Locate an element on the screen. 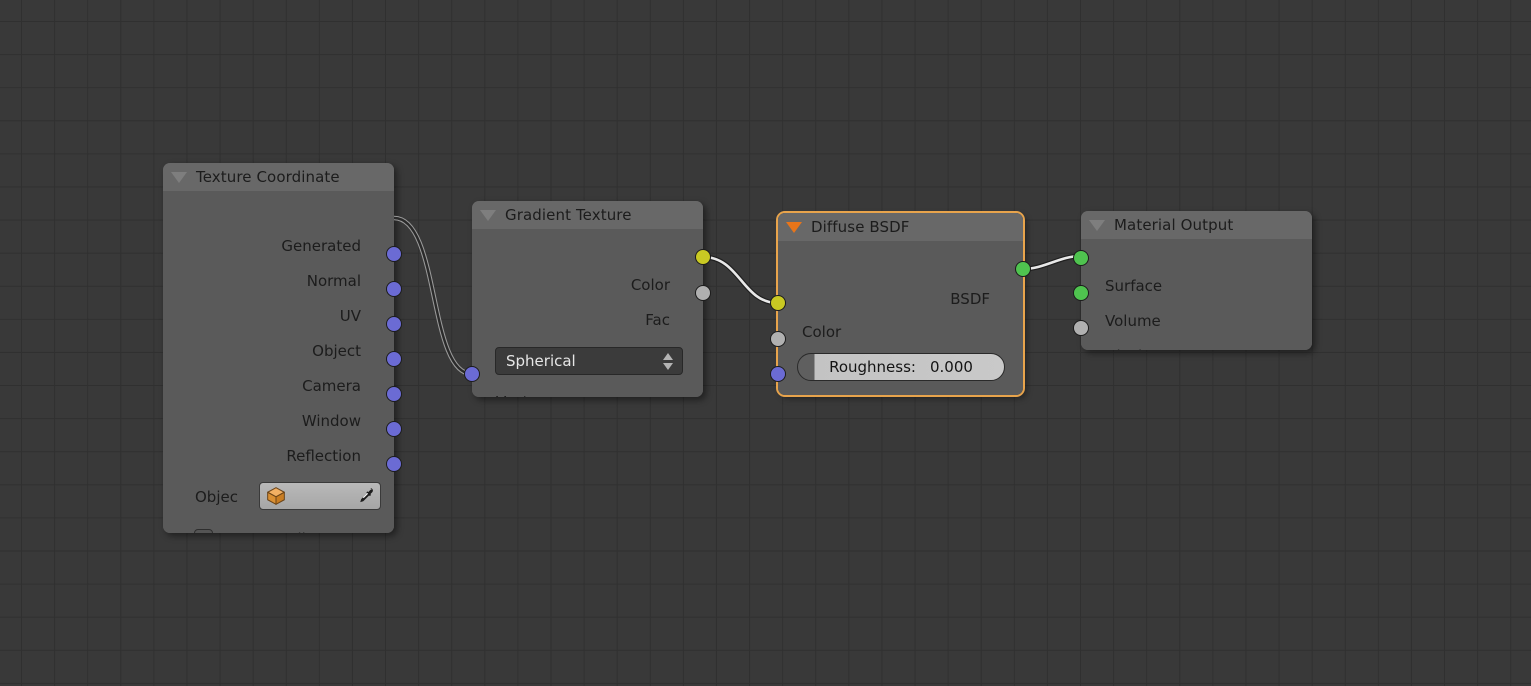 The height and width of the screenshot is (686, 1531). input-row-volume: Volume is located at coordinates (1195, 321).